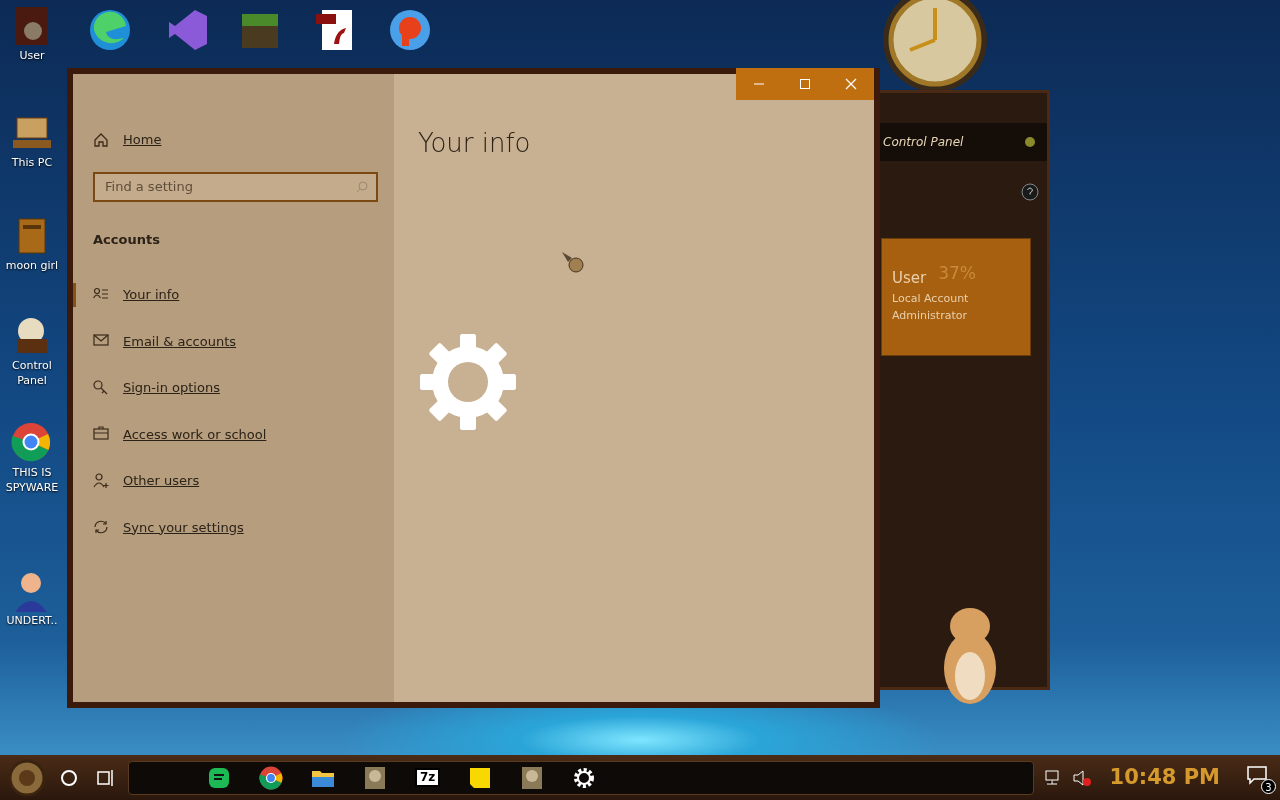  I want to click on desktop-icon: moon girl, so click(32, 244).